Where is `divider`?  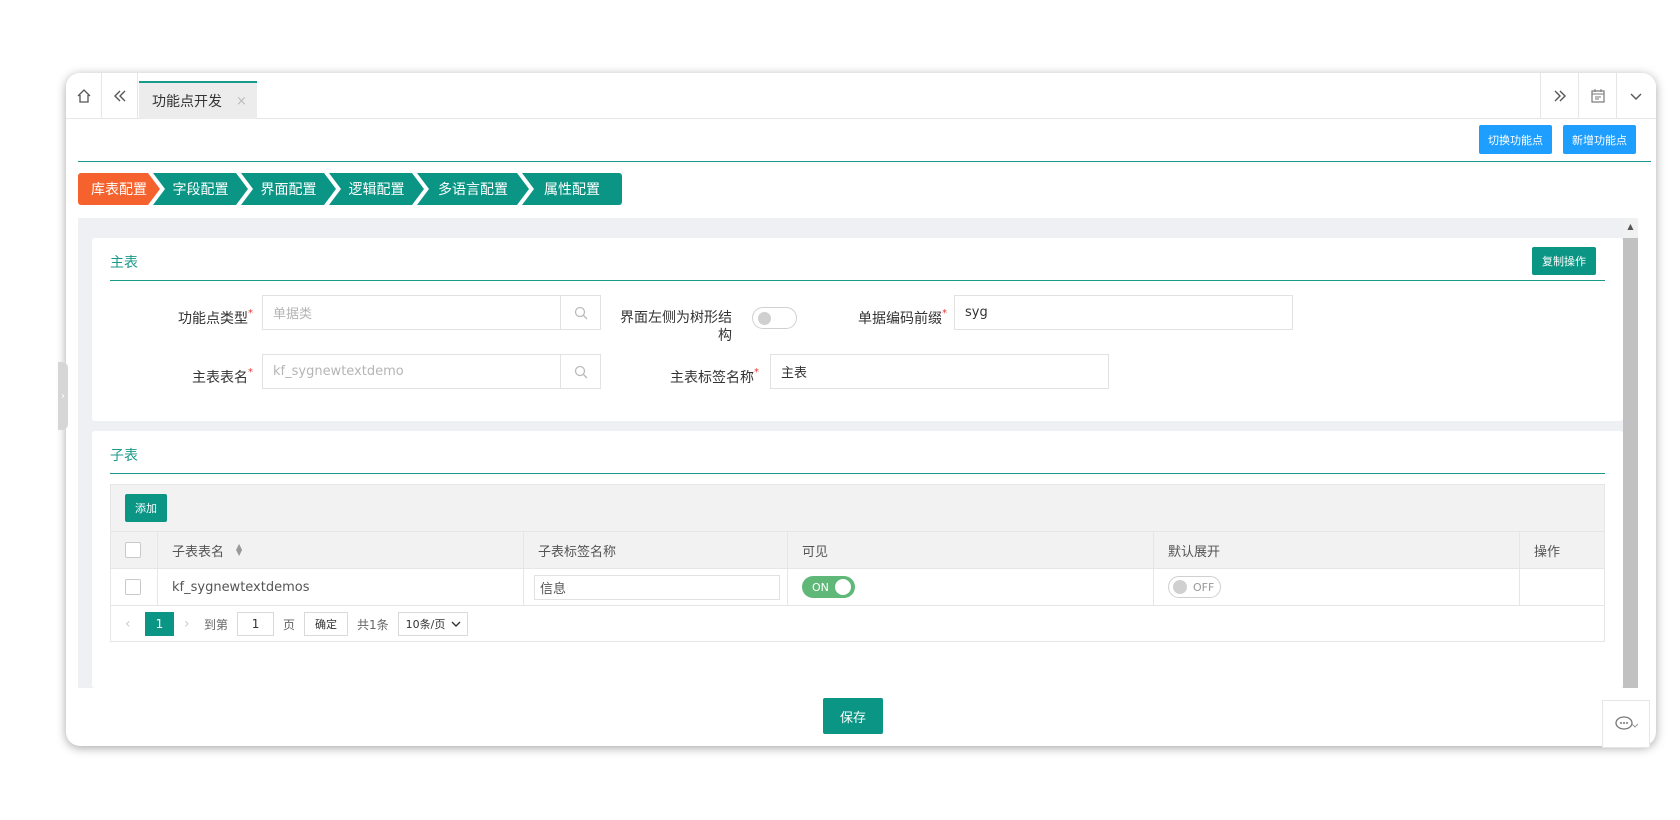 divider is located at coordinates (864, 161).